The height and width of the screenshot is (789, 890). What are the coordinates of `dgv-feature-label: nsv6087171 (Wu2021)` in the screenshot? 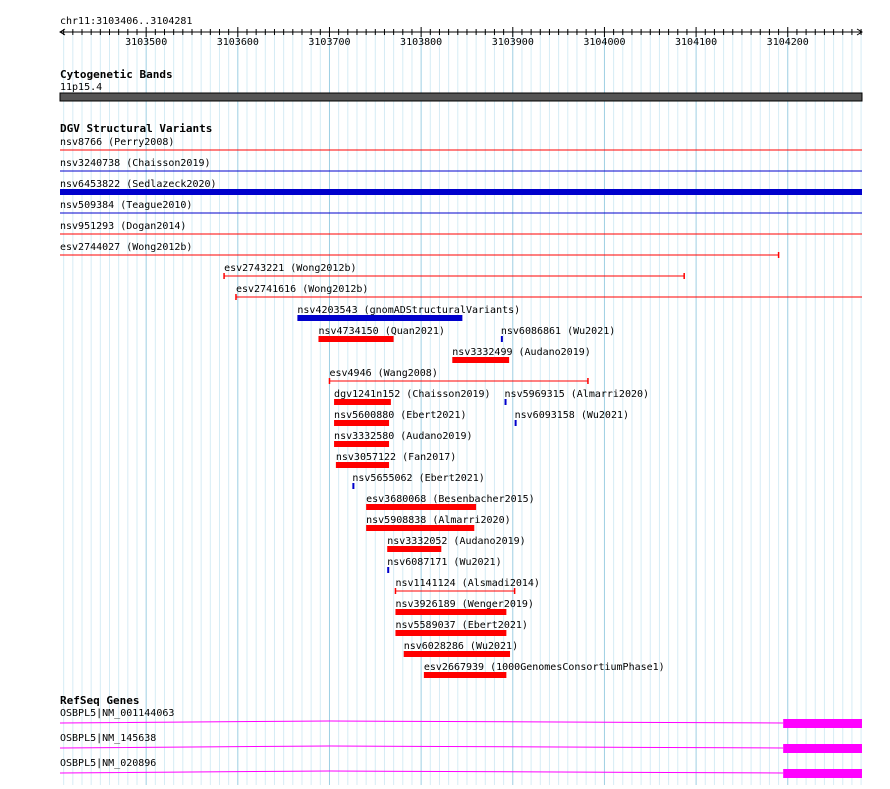 It's located at (444, 562).